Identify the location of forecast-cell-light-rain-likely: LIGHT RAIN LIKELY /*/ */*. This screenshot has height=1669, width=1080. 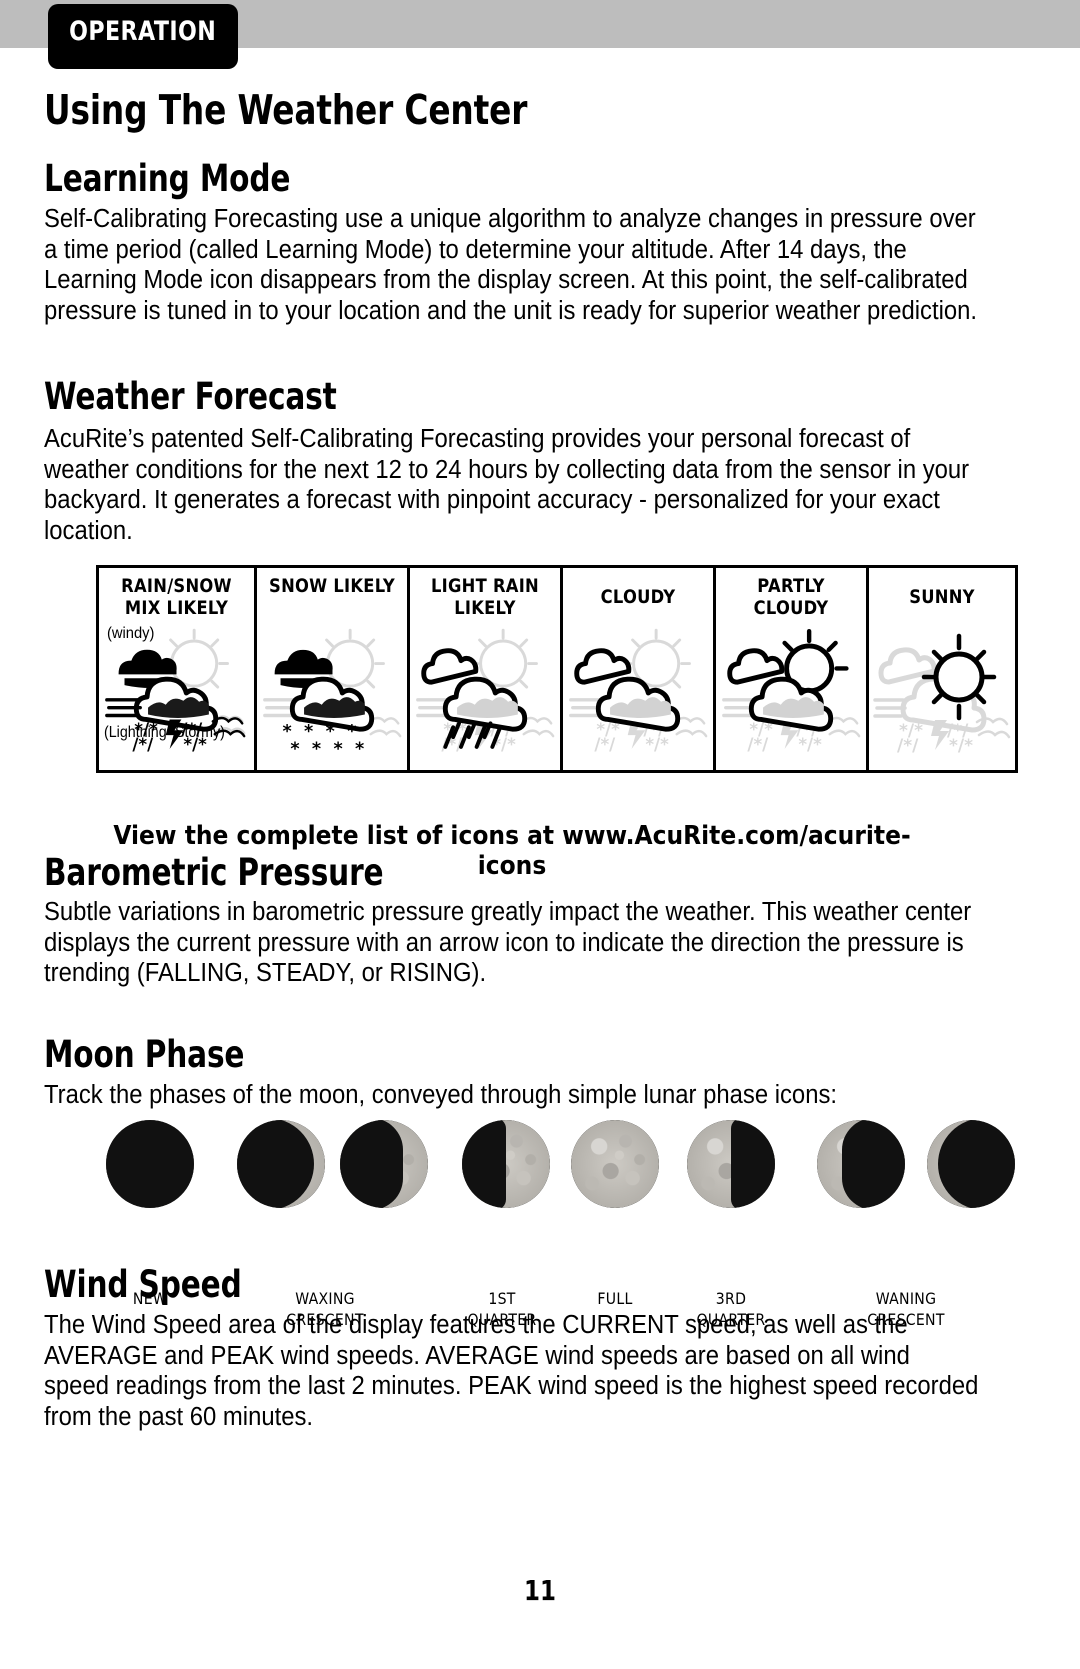
(486, 669).